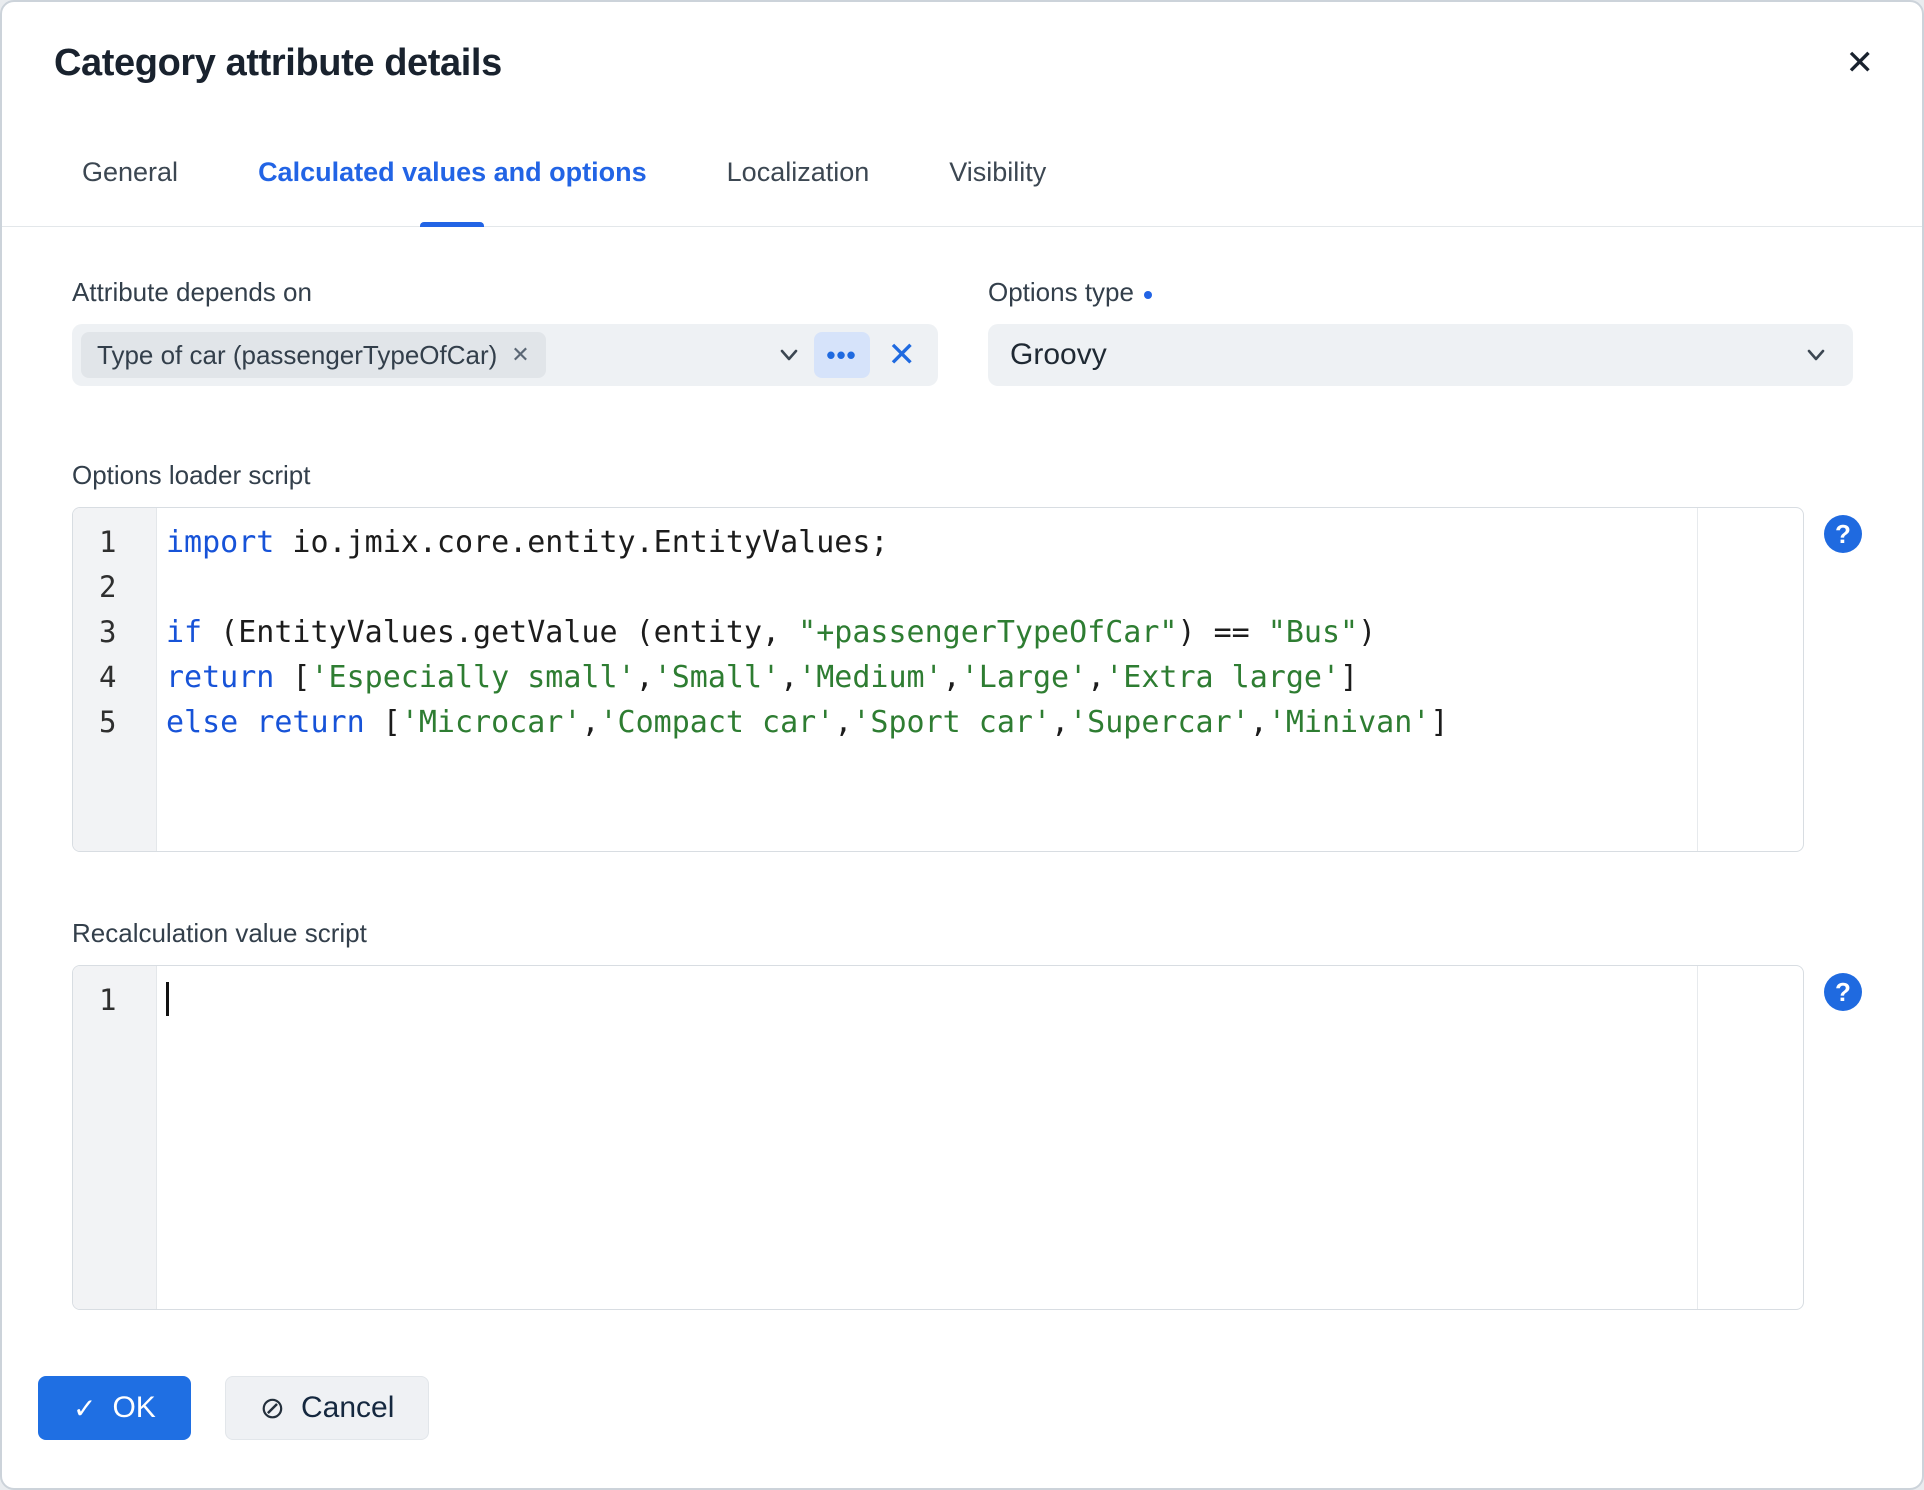 This screenshot has width=1924, height=1490. I want to click on line-number: 4, so click(108, 677).